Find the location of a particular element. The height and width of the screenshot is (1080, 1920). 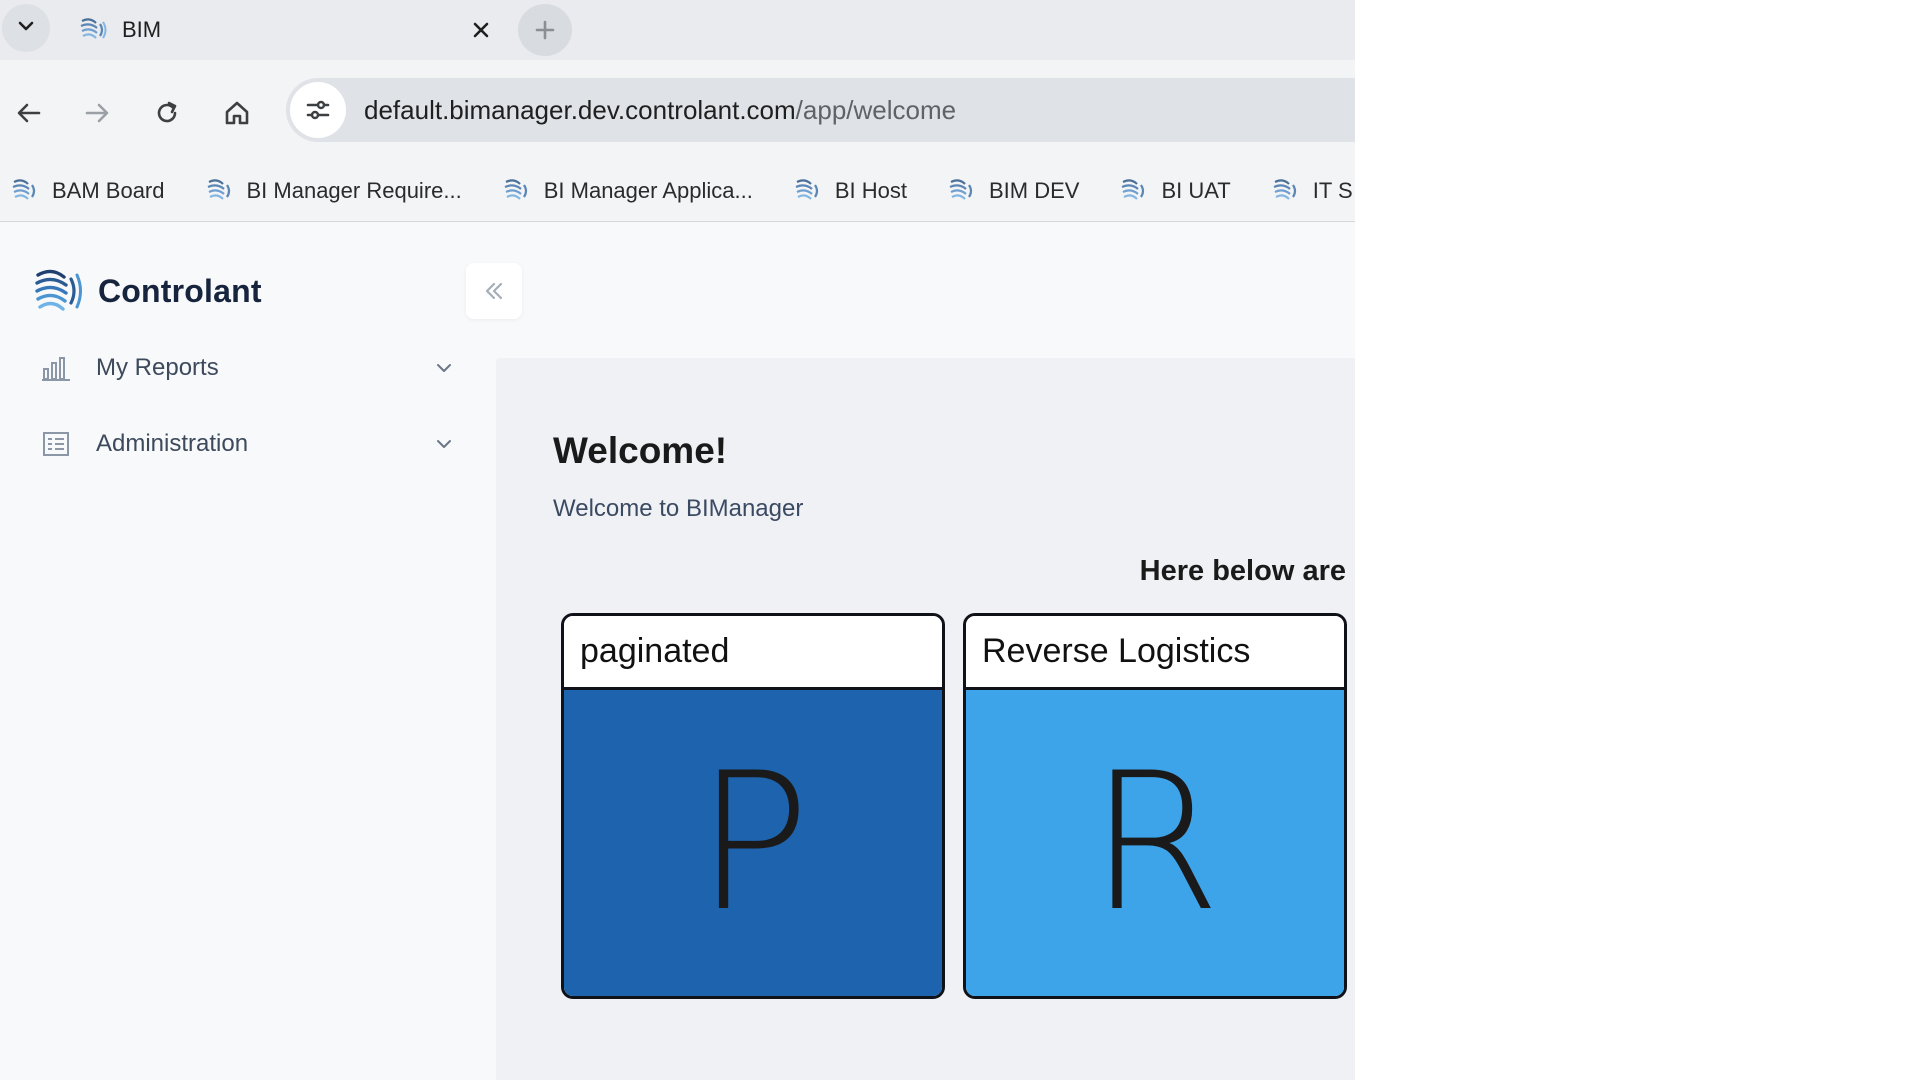

report-card-reverse-logistics: Reverse Logistics R is located at coordinates (1155, 806).